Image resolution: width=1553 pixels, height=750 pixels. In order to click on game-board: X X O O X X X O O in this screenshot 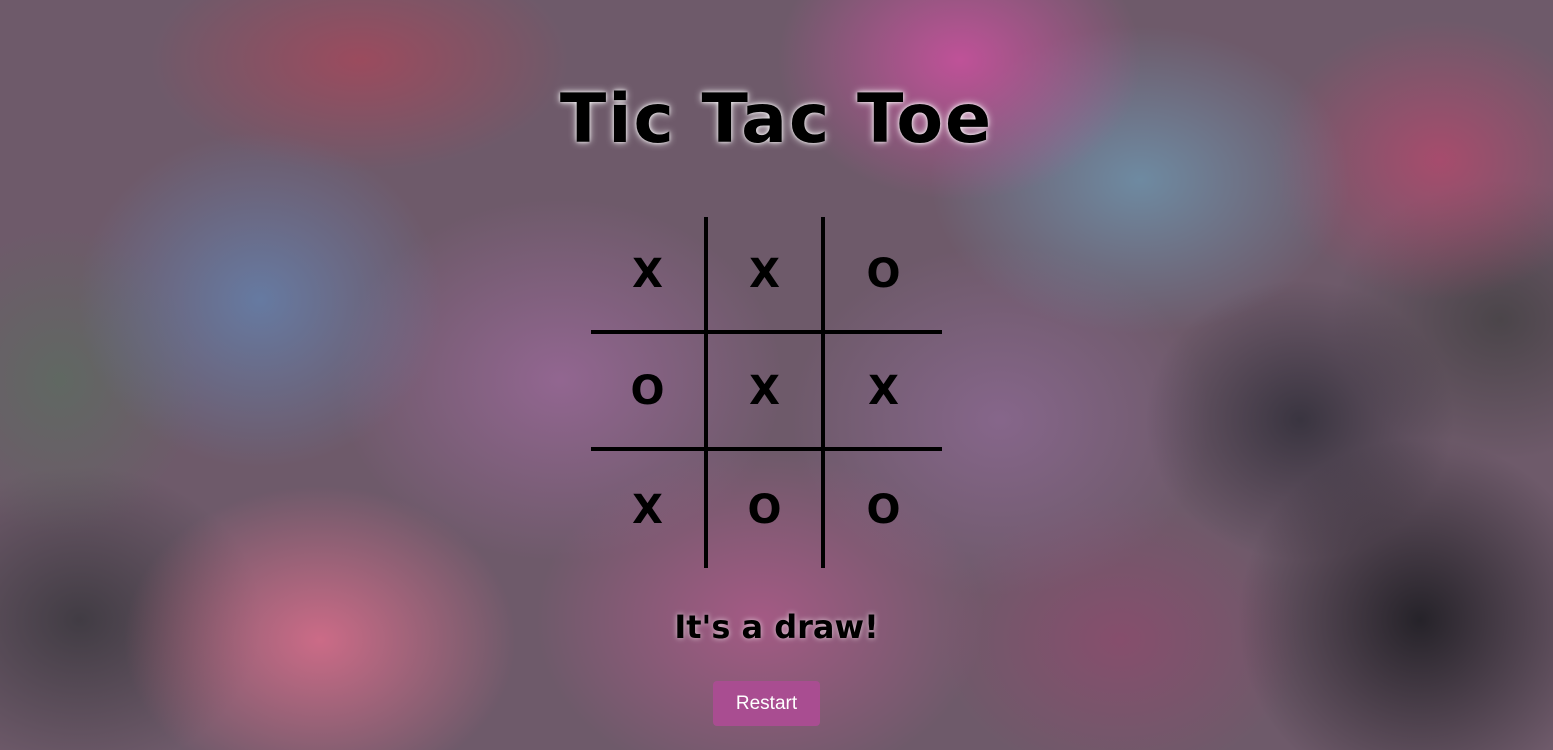, I will do `click(766, 392)`.